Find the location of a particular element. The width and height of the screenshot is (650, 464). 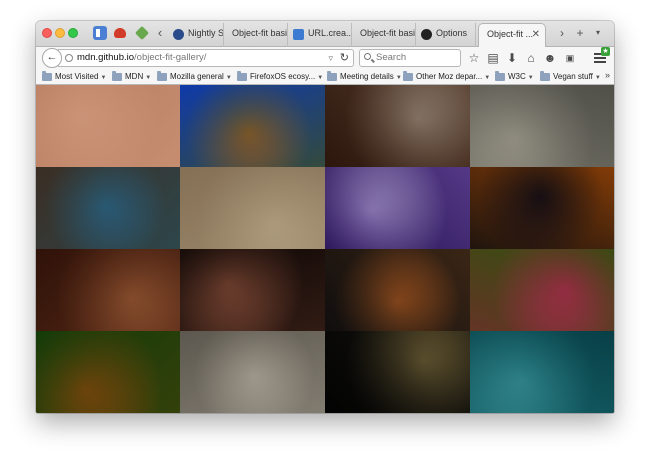

reload-icon: ↻ is located at coordinates (344, 58).